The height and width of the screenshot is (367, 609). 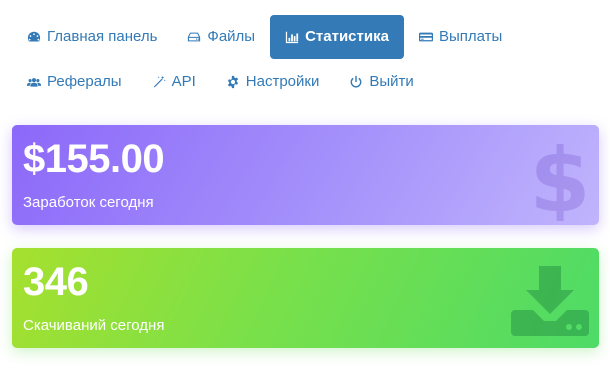 What do you see at coordinates (159, 81) in the screenshot?
I see `magic-wand-icon` at bounding box center [159, 81].